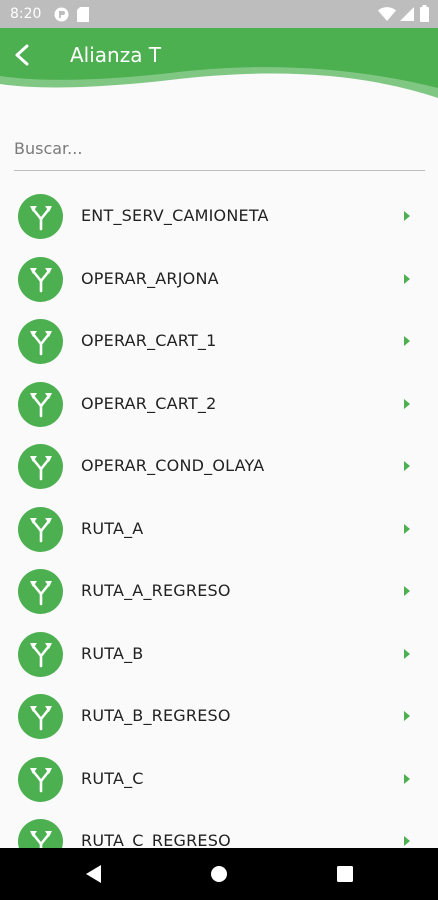  What do you see at coordinates (83, 14) in the screenshot?
I see `sd-card-icon` at bounding box center [83, 14].